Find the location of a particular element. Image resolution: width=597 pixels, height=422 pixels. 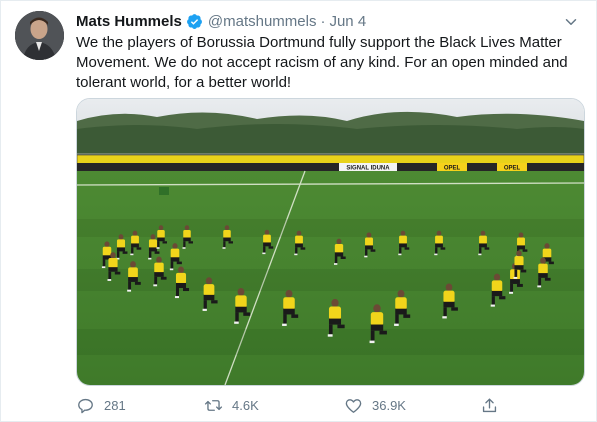

banner-signal-iduna: SIGNAL IDUNA is located at coordinates (368, 169).